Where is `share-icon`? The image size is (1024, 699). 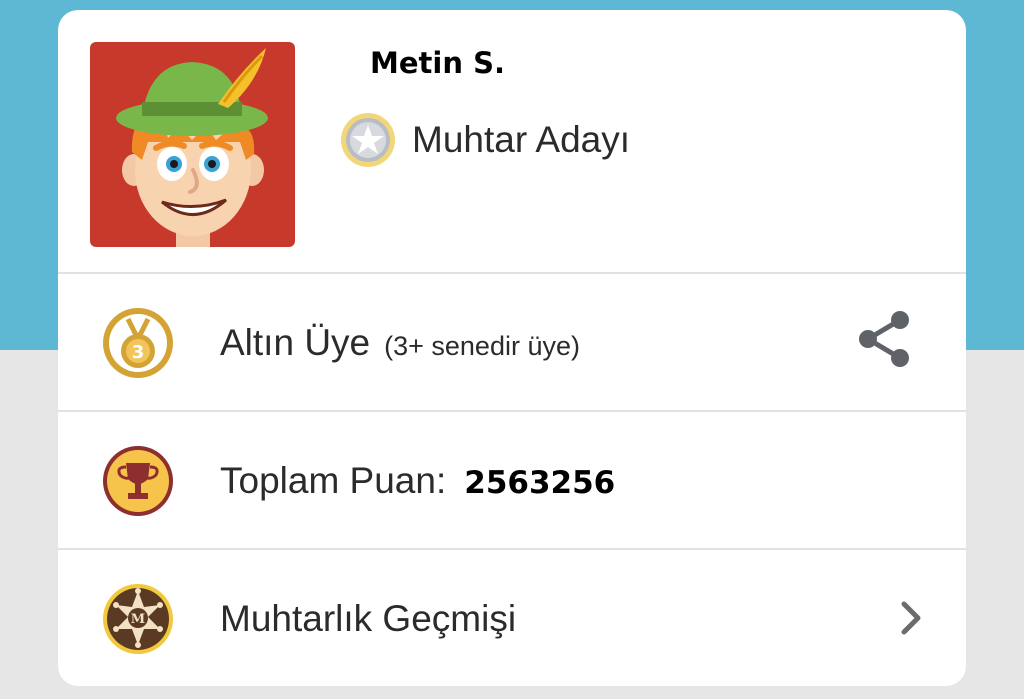
share-icon is located at coordinates (885, 339).